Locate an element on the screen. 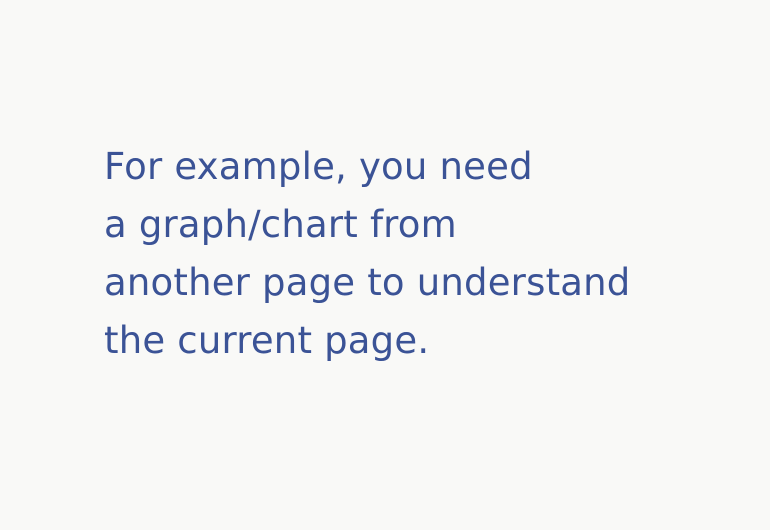 The height and width of the screenshot is (530, 770). text-line-4: the current page. is located at coordinates (267, 340).